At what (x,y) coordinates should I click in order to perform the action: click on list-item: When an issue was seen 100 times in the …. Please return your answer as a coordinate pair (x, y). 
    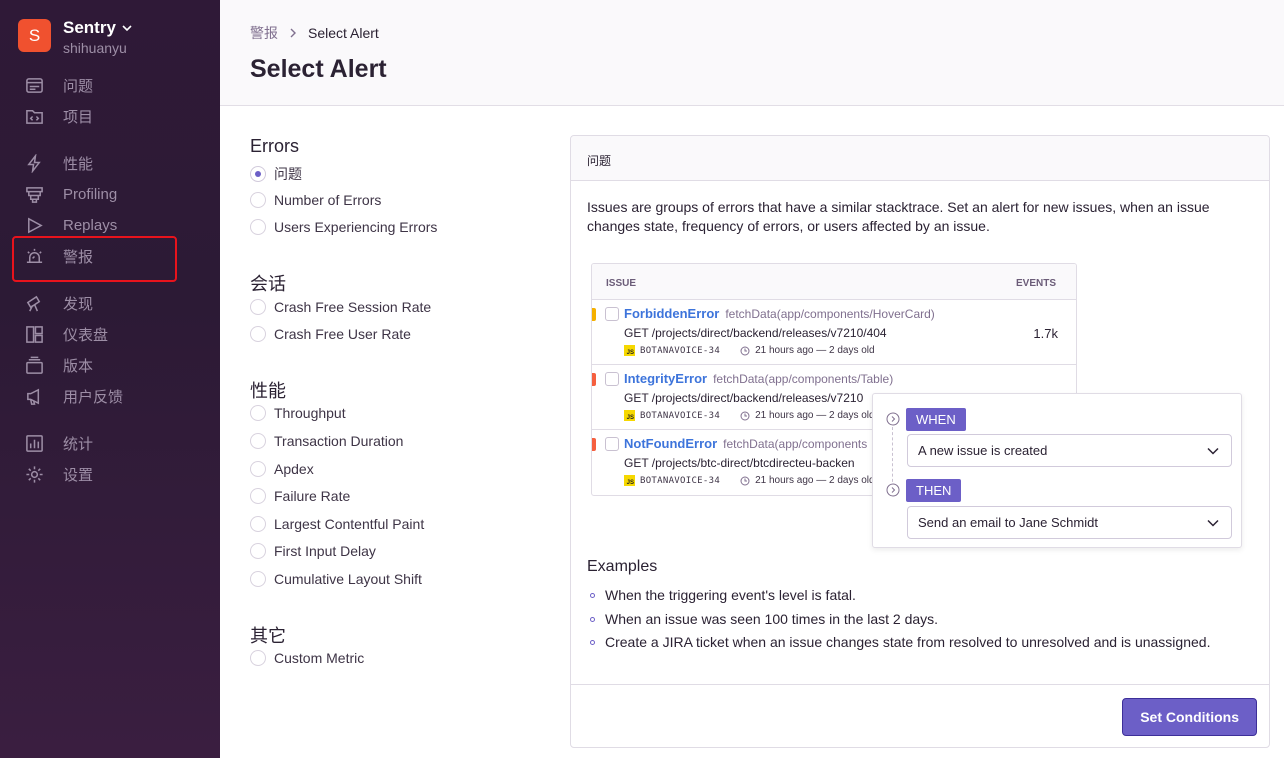
    Looking at the image, I should click on (922, 623).